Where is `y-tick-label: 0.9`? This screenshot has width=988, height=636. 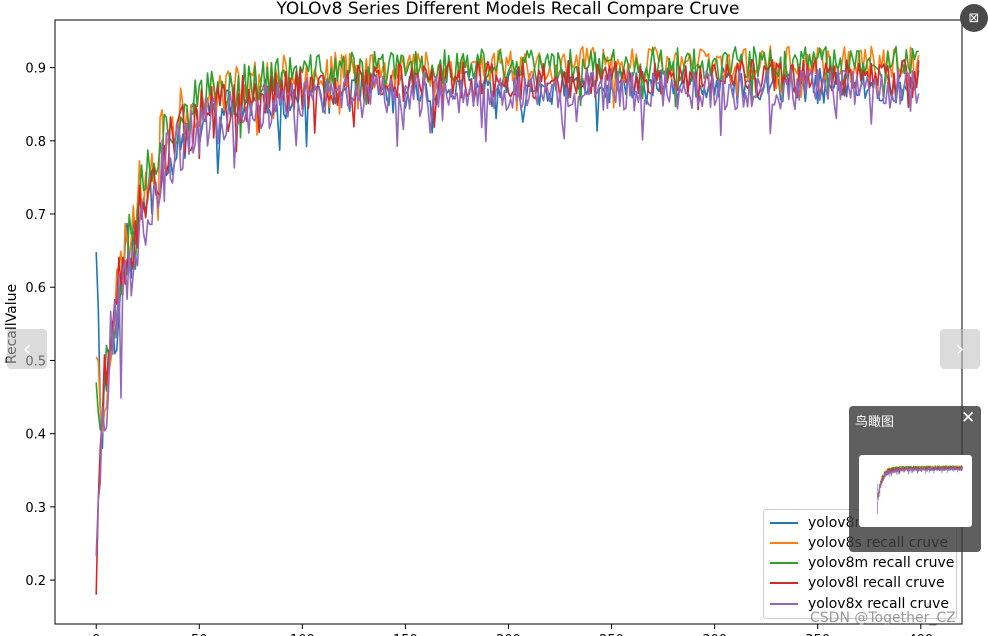 y-tick-label: 0.9 is located at coordinates (35, 69).